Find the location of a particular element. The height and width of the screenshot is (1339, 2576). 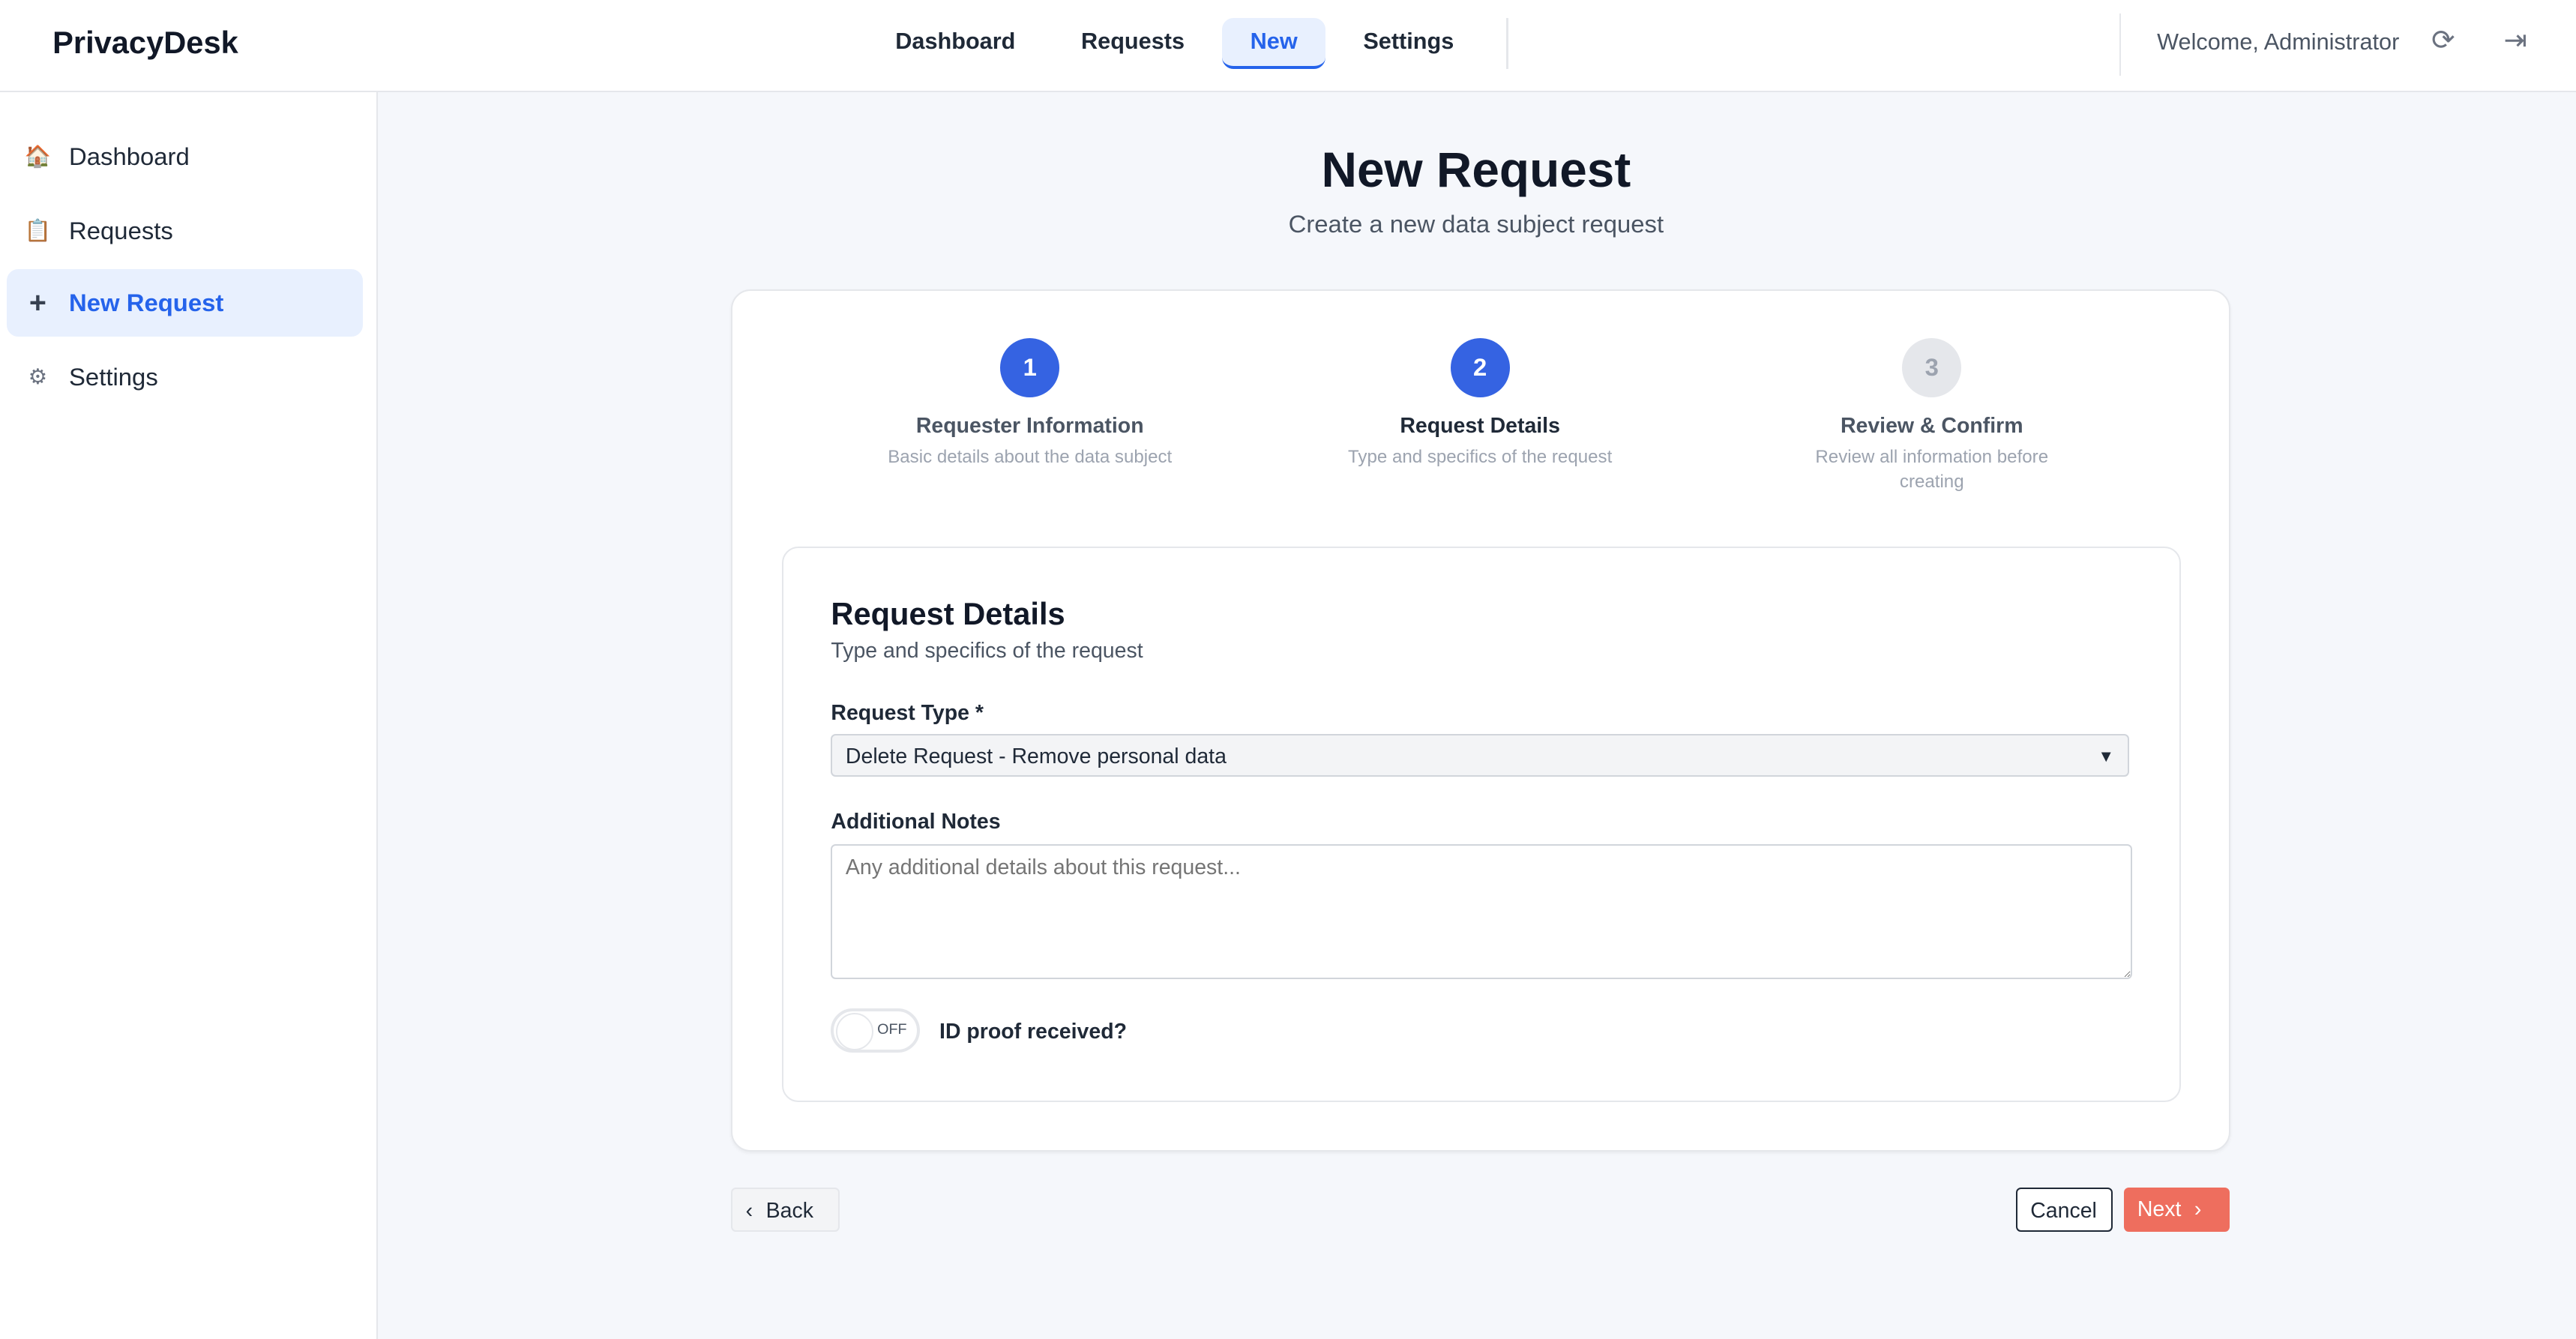

step-title: Request Details is located at coordinates (1480, 425).